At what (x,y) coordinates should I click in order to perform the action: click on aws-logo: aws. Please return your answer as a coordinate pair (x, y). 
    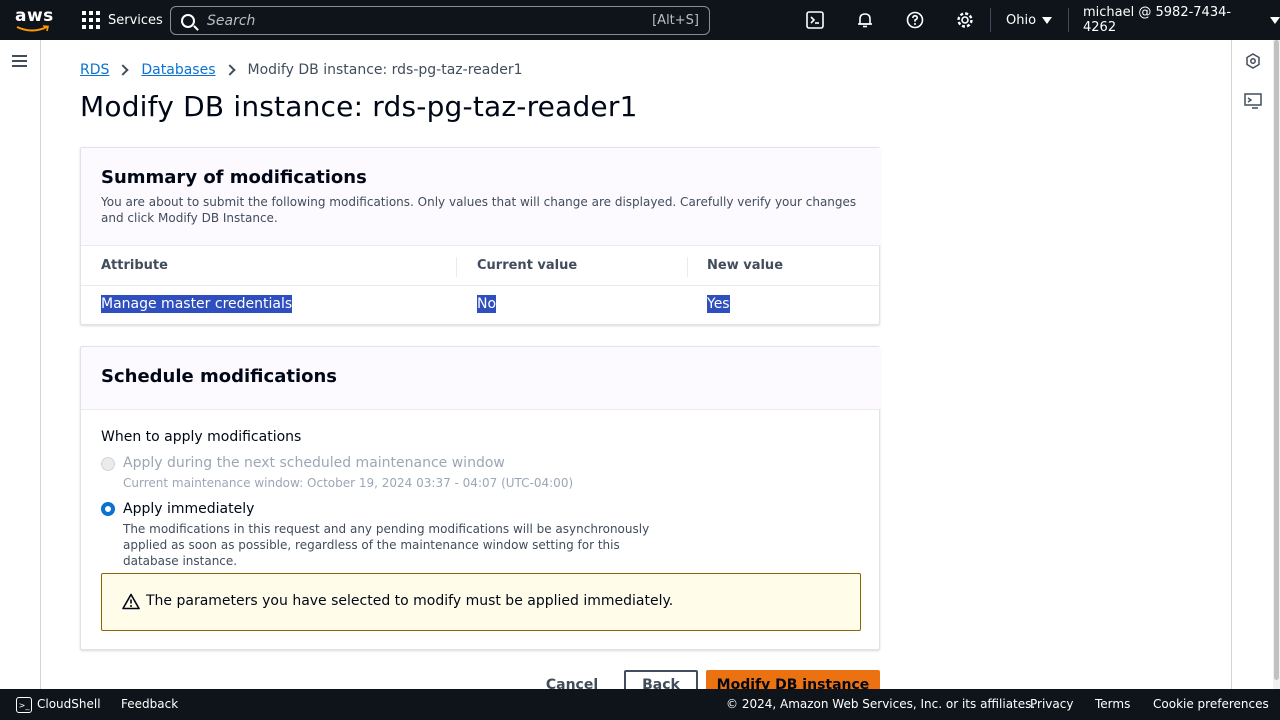
    Looking at the image, I should click on (34, 19).